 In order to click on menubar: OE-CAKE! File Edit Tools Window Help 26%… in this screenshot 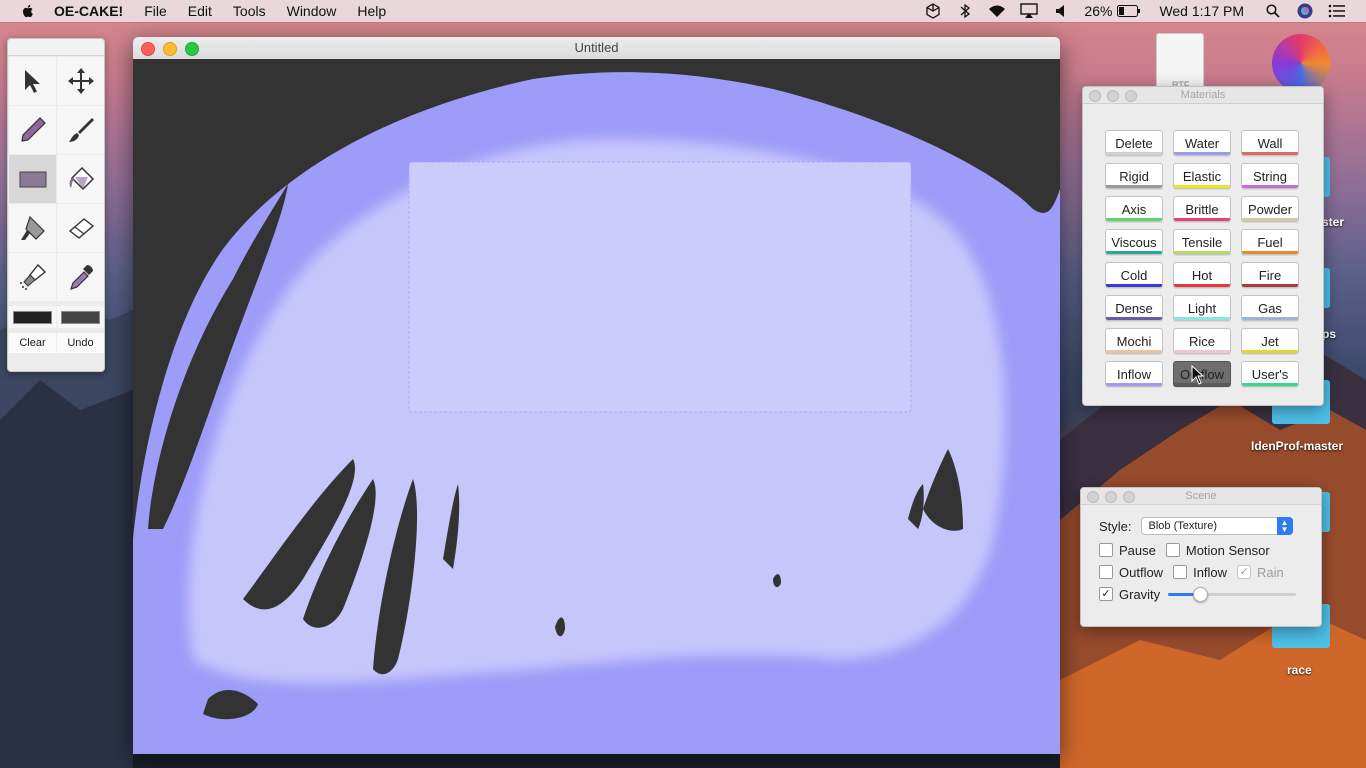, I will do `click(683, 11)`.